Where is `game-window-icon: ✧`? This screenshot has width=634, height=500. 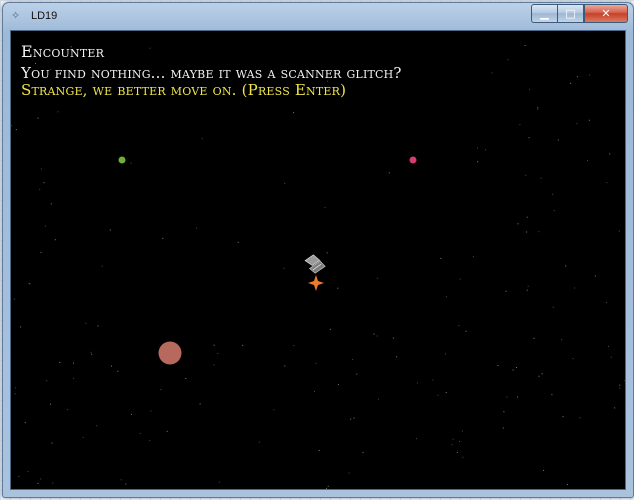 game-window-icon: ✧ is located at coordinates (16, 15).